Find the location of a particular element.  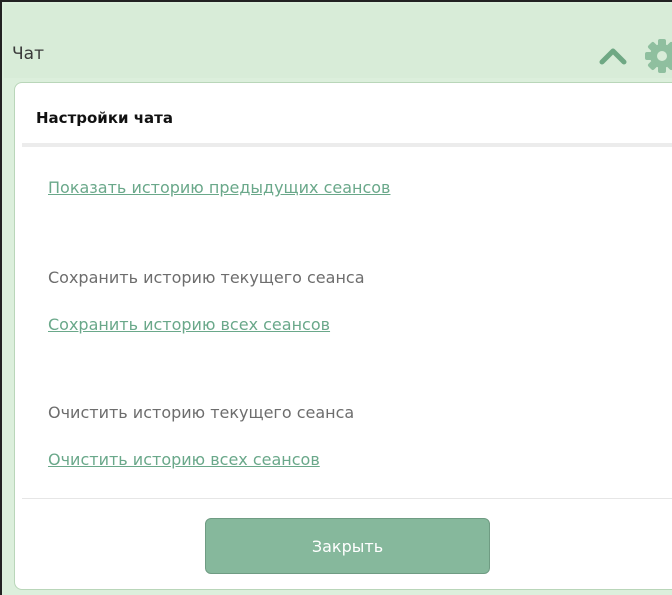

close-button-label: Закрыть is located at coordinates (347, 546).